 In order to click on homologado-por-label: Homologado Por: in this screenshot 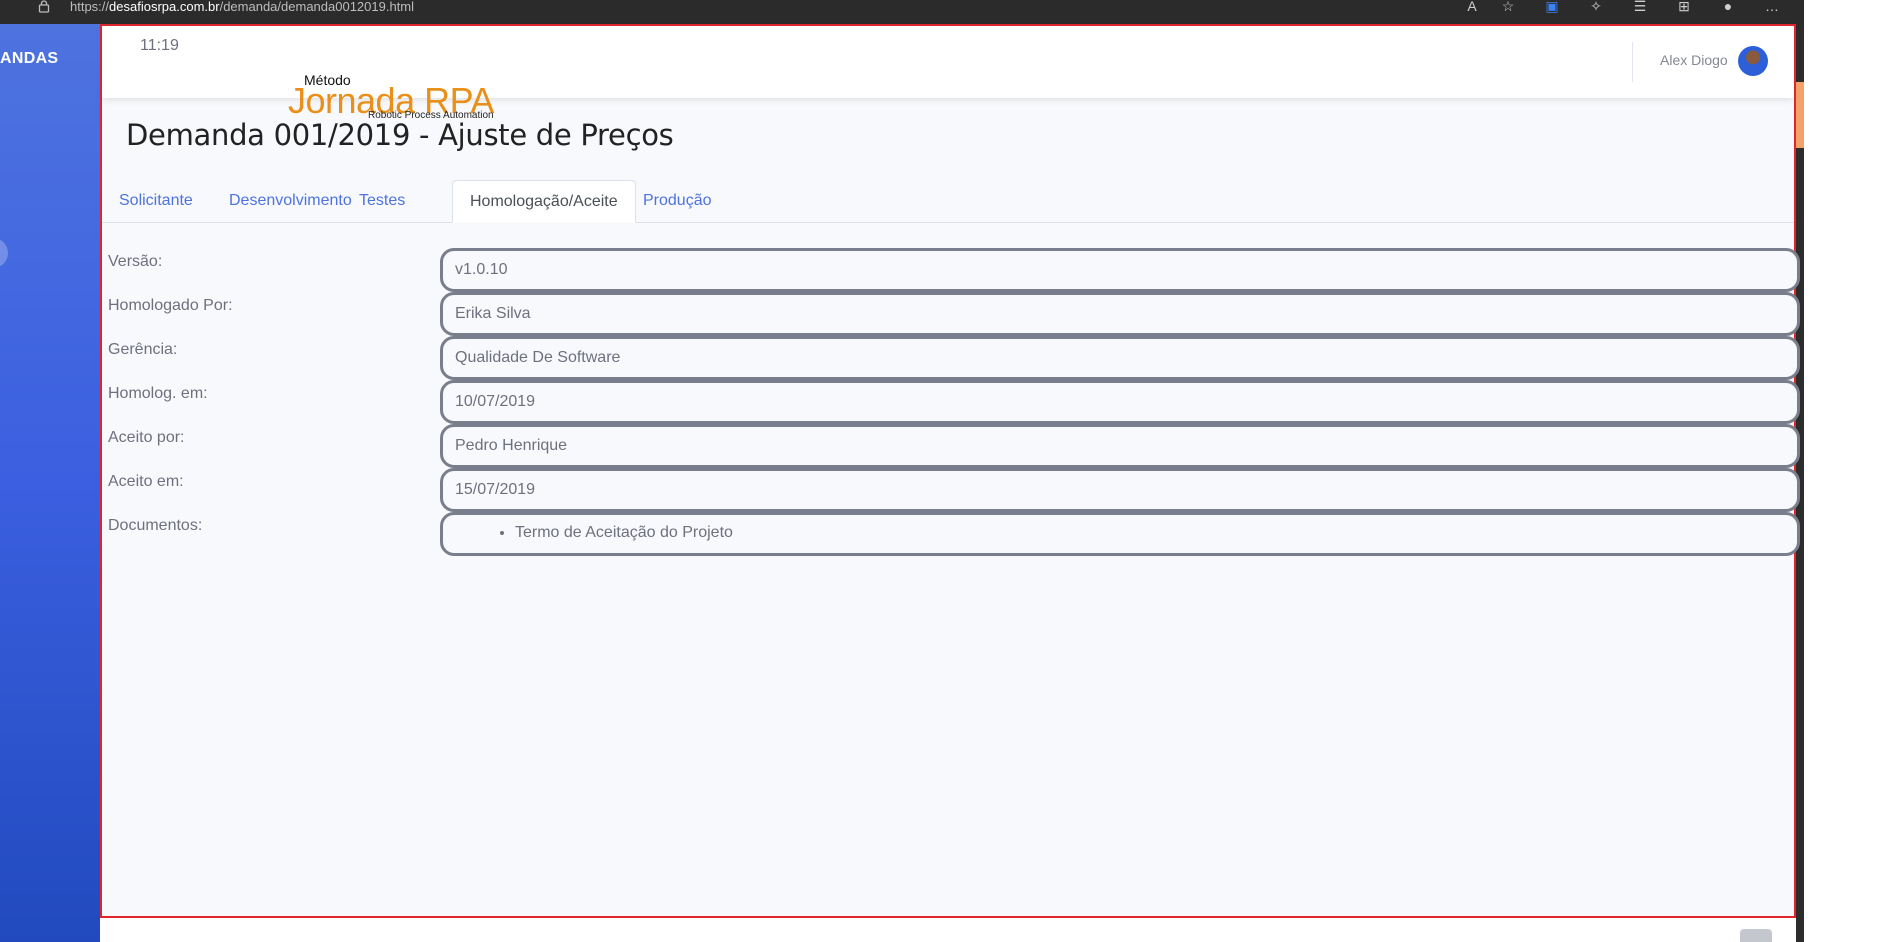, I will do `click(170, 305)`.